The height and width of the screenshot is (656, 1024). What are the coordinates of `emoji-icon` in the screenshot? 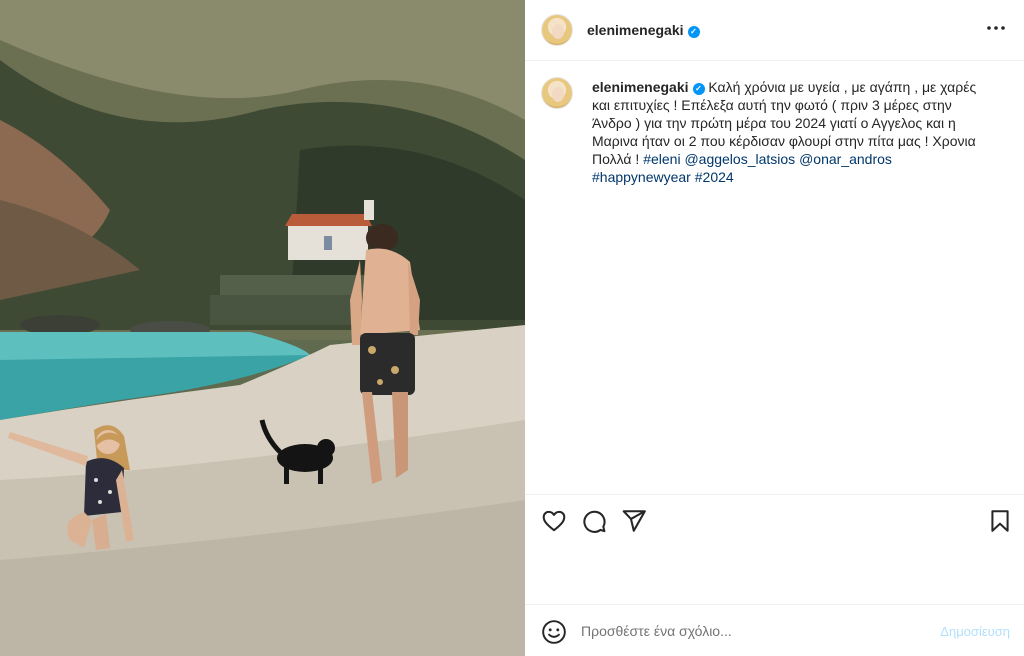 It's located at (554, 632).